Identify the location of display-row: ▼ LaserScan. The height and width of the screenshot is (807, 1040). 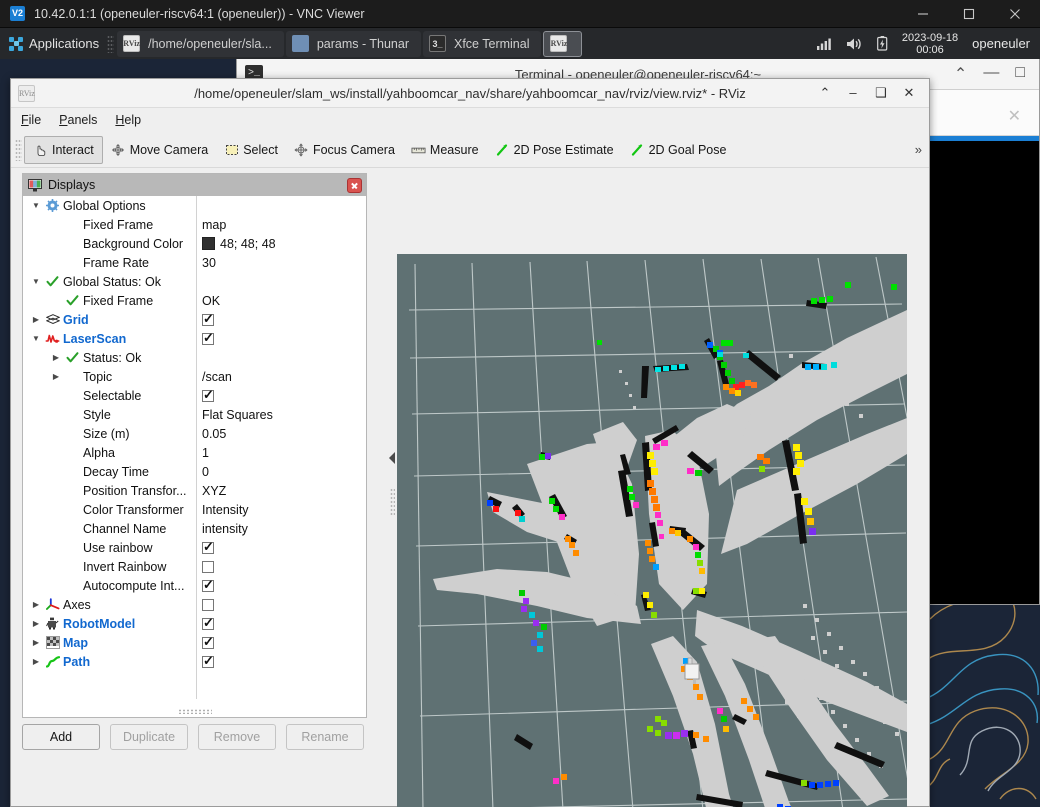
(194, 338).